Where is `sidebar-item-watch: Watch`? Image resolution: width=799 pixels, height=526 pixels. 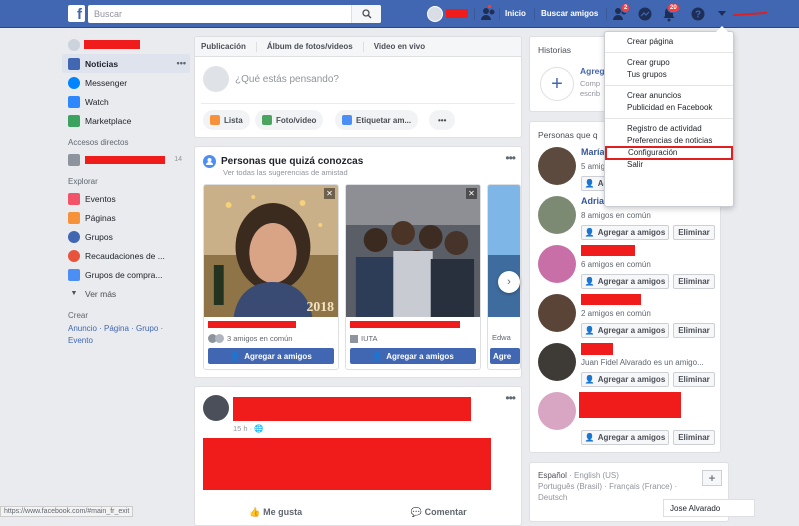 sidebar-item-watch: Watch is located at coordinates (126, 101).